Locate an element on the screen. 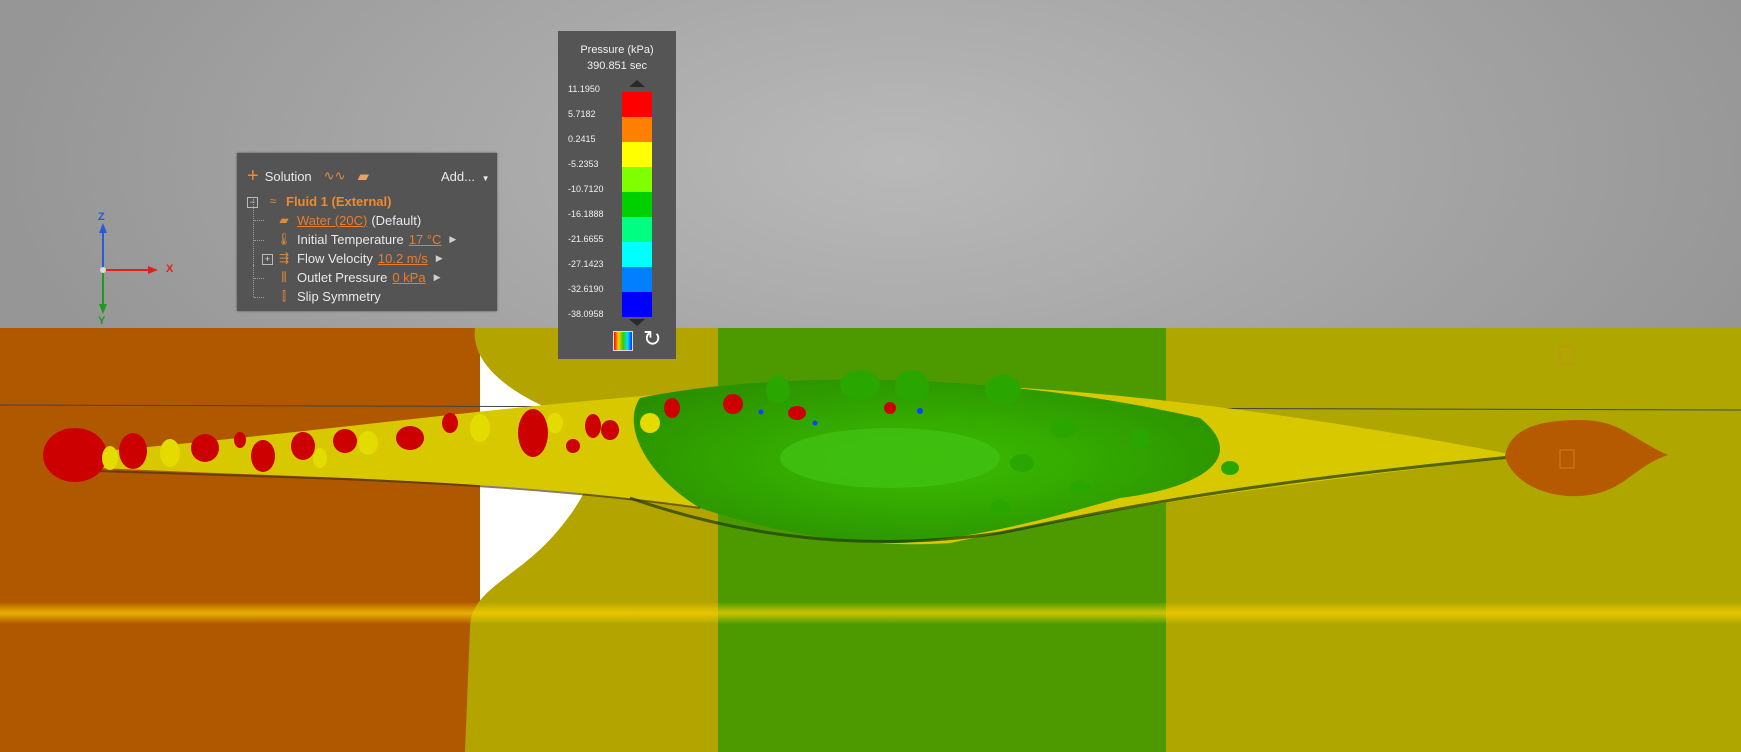 The width and height of the screenshot is (1741, 752). legend-value: -38.0958 is located at coordinates (586, 314).